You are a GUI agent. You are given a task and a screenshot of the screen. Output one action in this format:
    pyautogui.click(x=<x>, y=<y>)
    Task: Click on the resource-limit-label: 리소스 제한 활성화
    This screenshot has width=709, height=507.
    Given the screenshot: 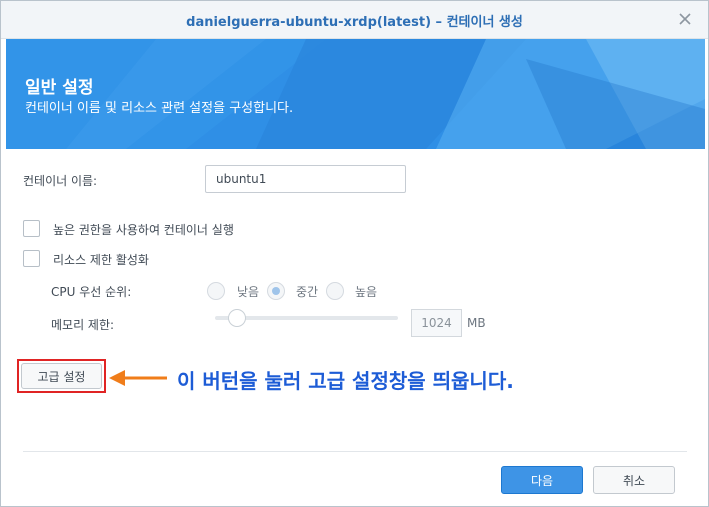 What is the action you would take?
    pyautogui.click(x=101, y=260)
    